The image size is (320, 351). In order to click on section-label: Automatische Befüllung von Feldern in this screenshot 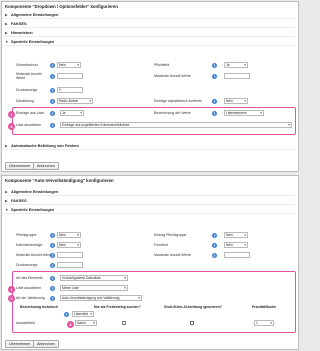, I will do `click(45, 145)`.